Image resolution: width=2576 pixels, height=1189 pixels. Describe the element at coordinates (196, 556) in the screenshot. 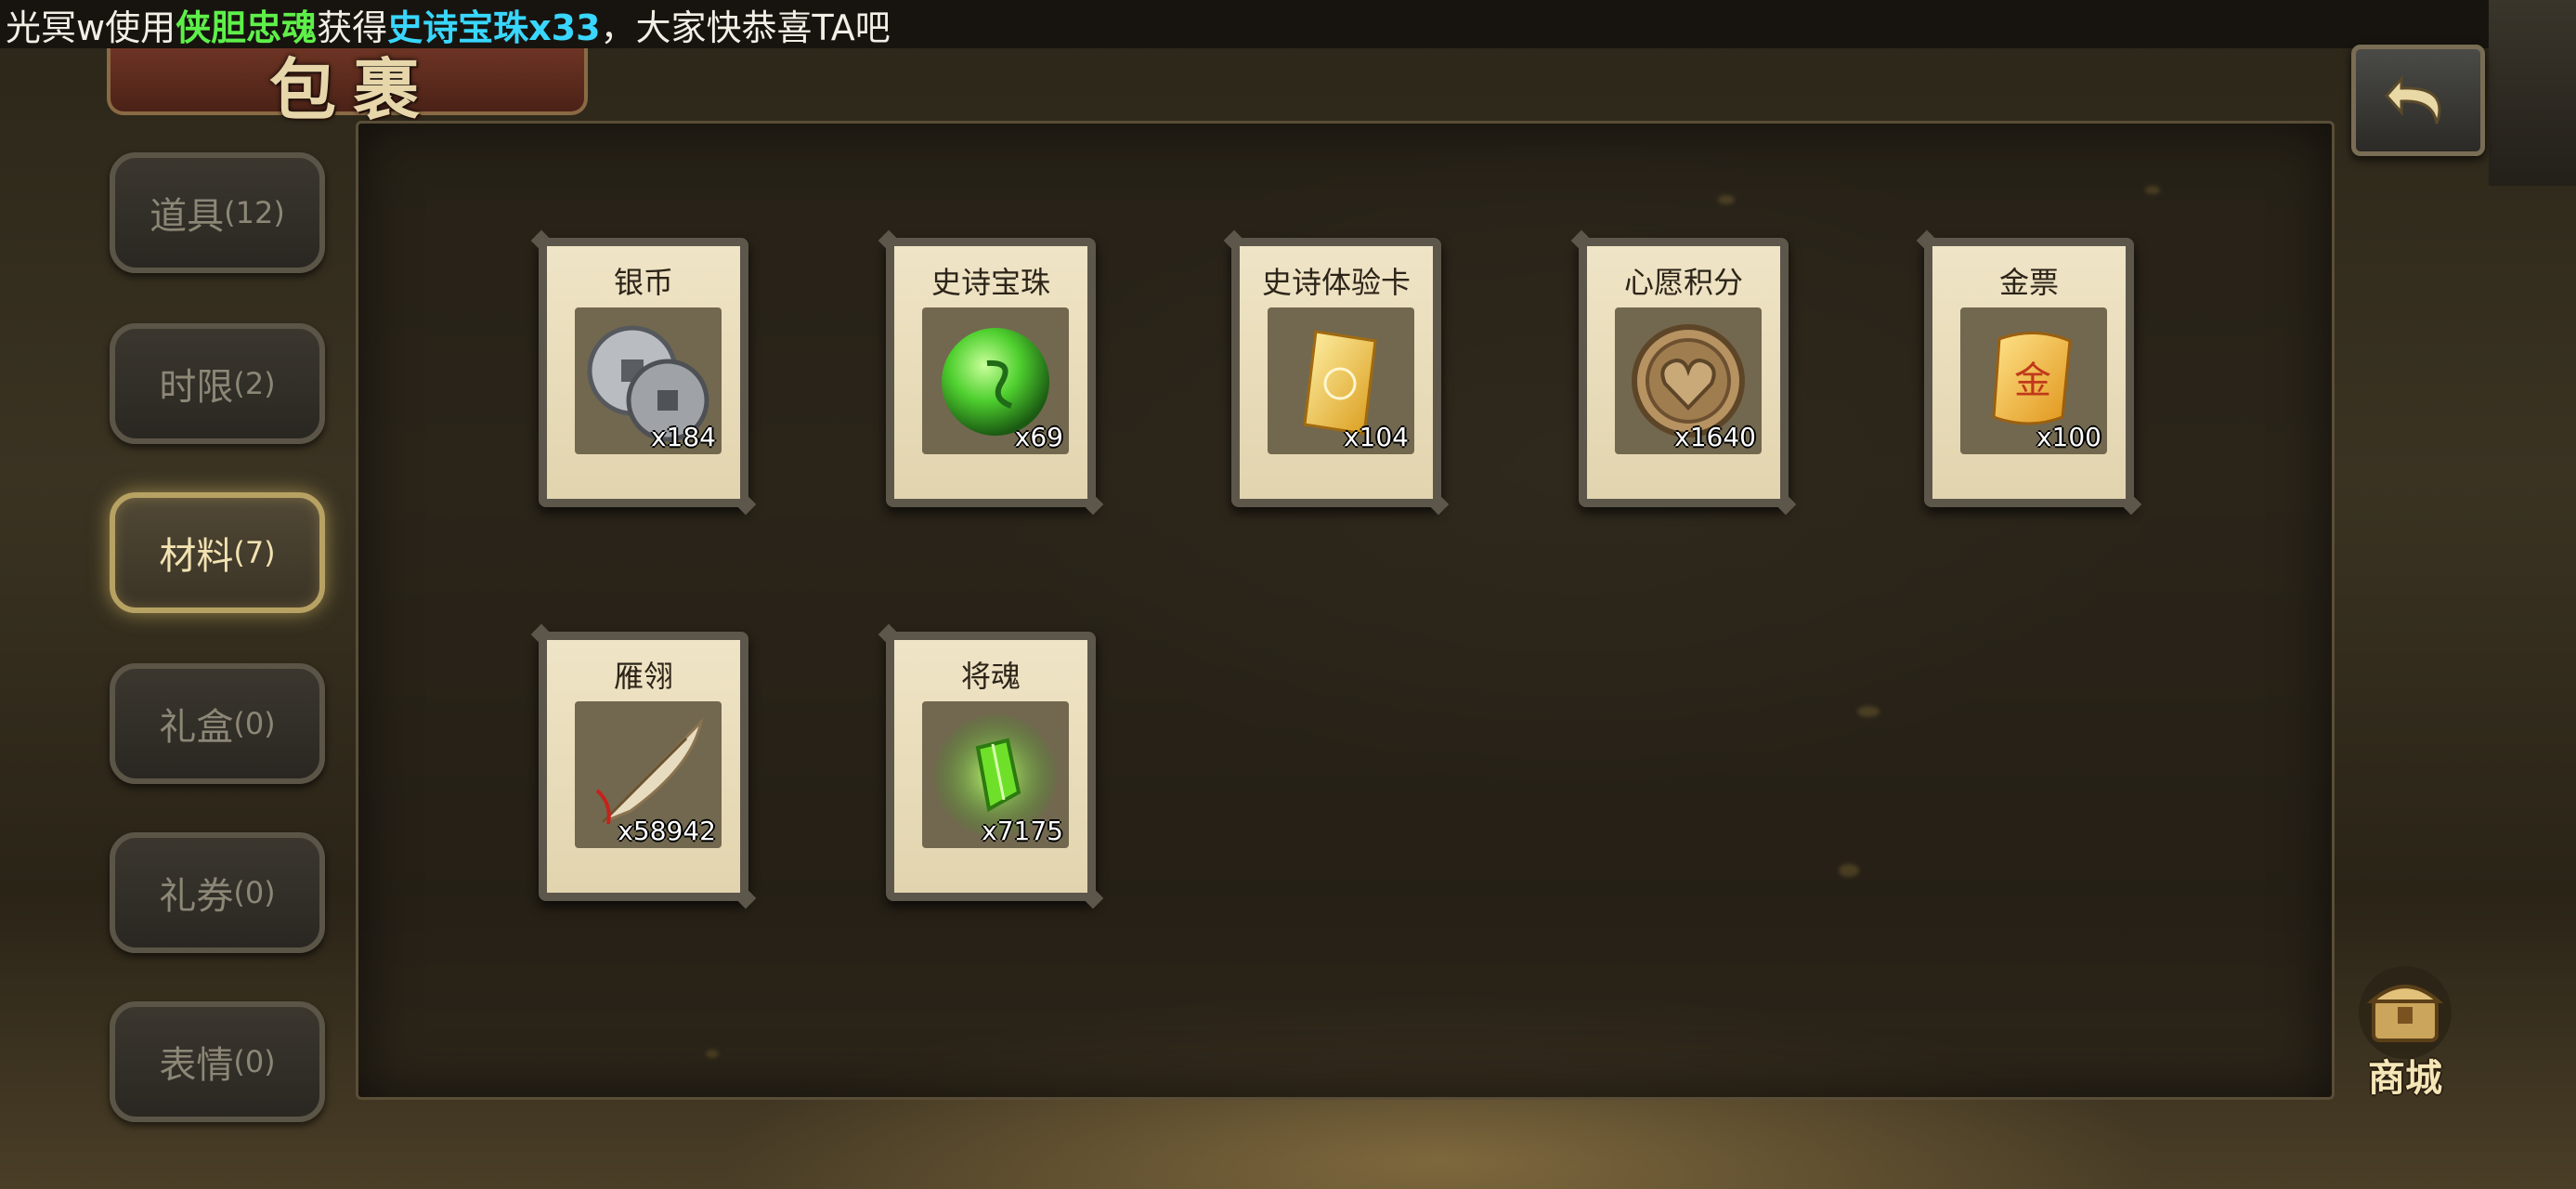

I see `tab-label: 材料` at that location.